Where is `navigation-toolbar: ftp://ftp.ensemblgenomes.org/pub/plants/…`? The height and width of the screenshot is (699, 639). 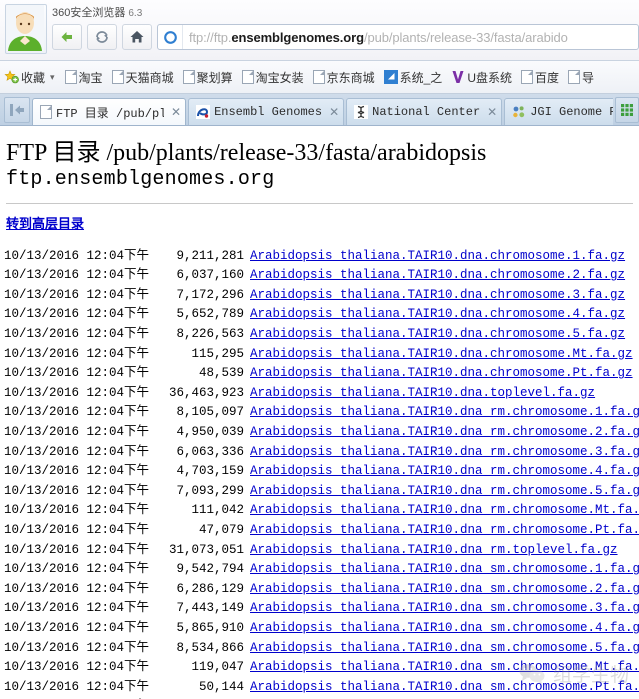 navigation-toolbar: ftp://ftp.ensemblgenomes.org/pub/plants/… is located at coordinates (345, 37).